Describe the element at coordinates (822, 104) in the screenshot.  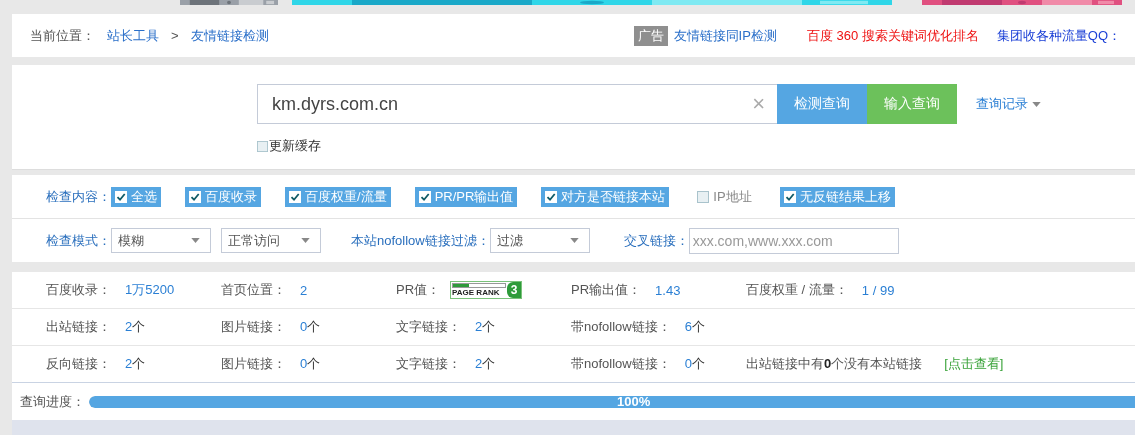
I see `check-button: 检测查询` at that location.